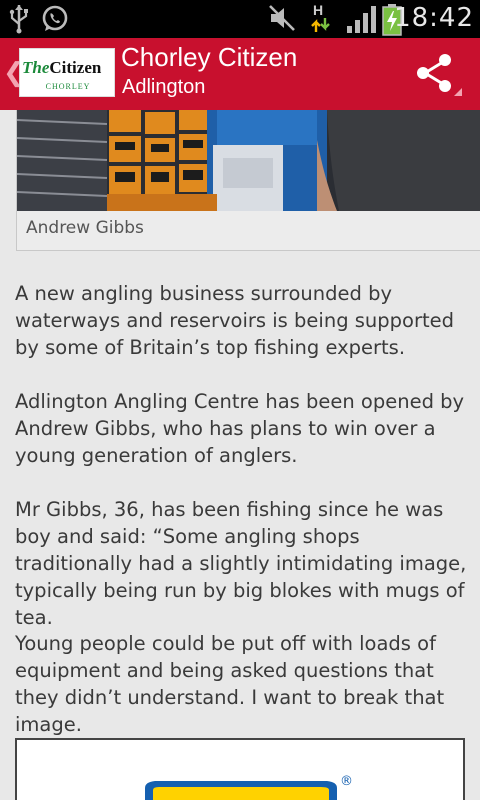  I want to click on network-type-label: H, so click(318, 10).